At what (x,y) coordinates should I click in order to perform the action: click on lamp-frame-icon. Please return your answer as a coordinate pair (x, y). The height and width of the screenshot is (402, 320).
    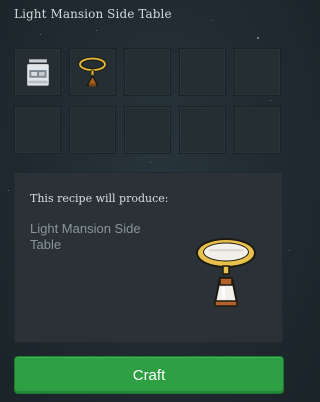
    Looking at the image, I should click on (92, 71).